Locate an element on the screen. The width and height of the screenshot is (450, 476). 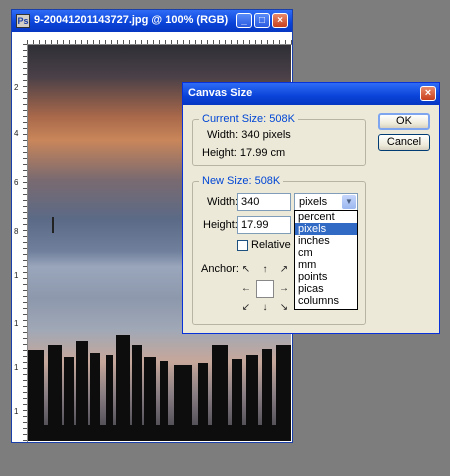
ruler-label: 6 is located at coordinates (16, 182).